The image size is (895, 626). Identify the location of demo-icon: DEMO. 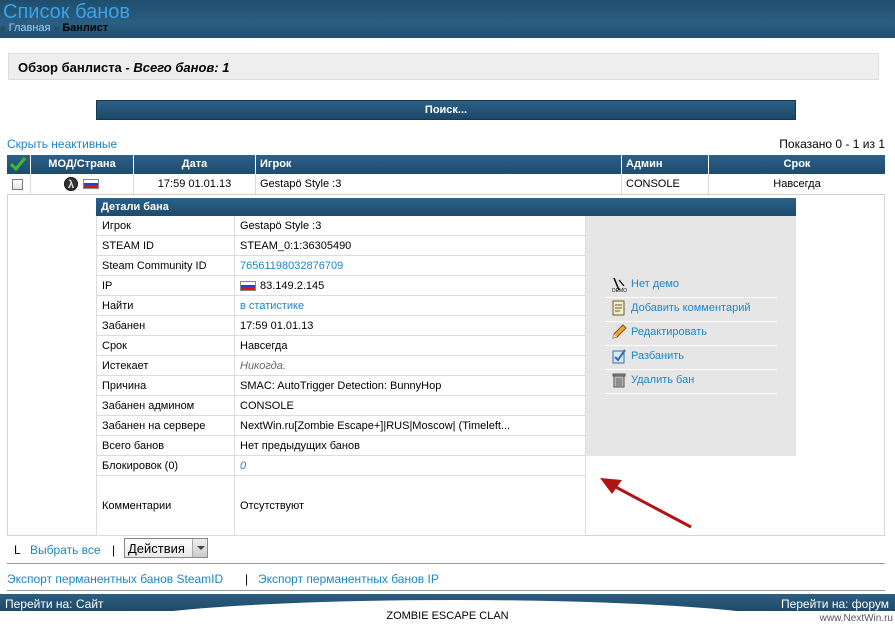
(619, 284).